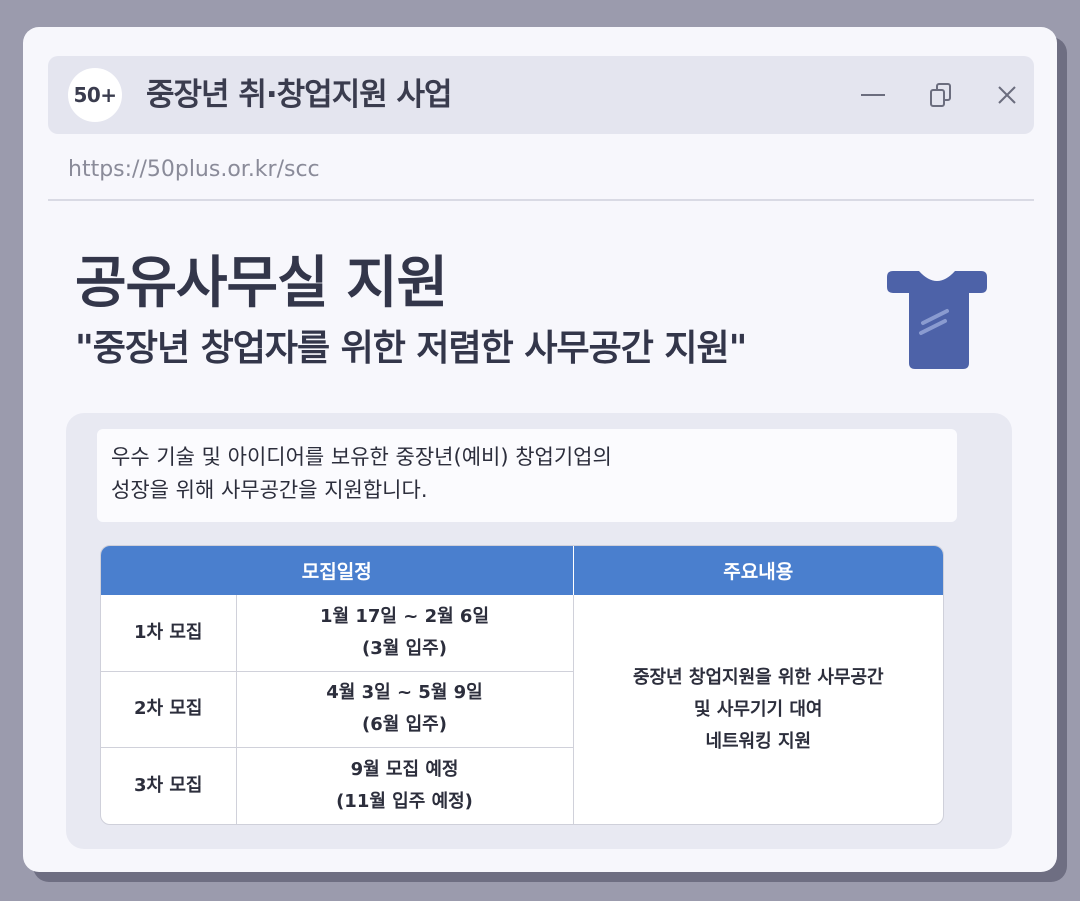 The image size is (1080, 901). Describe the element at coordinates (404, 770) in the screenshot. I see `period-text: 9월 모집 예정` at that location.